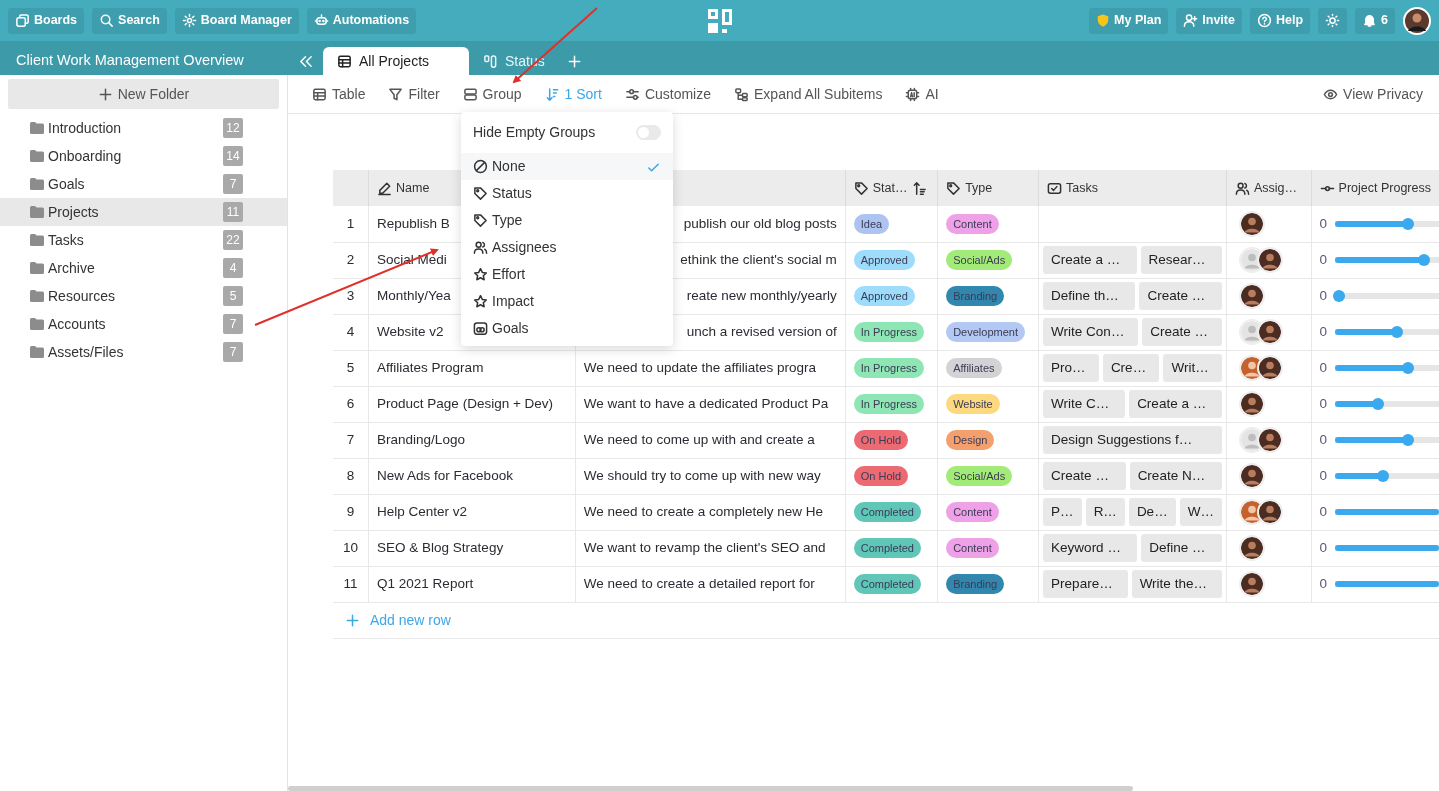 Image resolution: width=1439 pixels, height=791 pixels. Describe the element at coordinates (567, 220) in the screenshot. I see `menu-item: Type` at that location.